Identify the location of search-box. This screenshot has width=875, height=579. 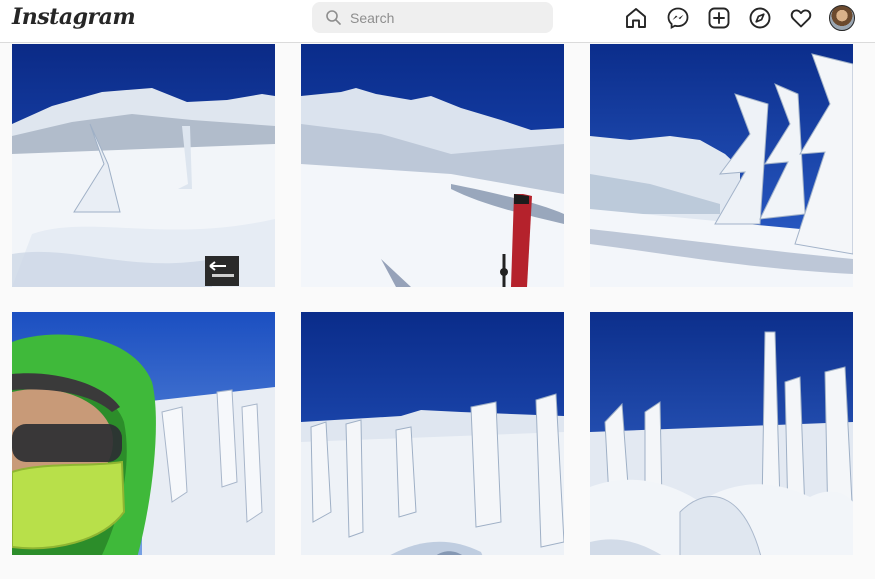
(432, 17).